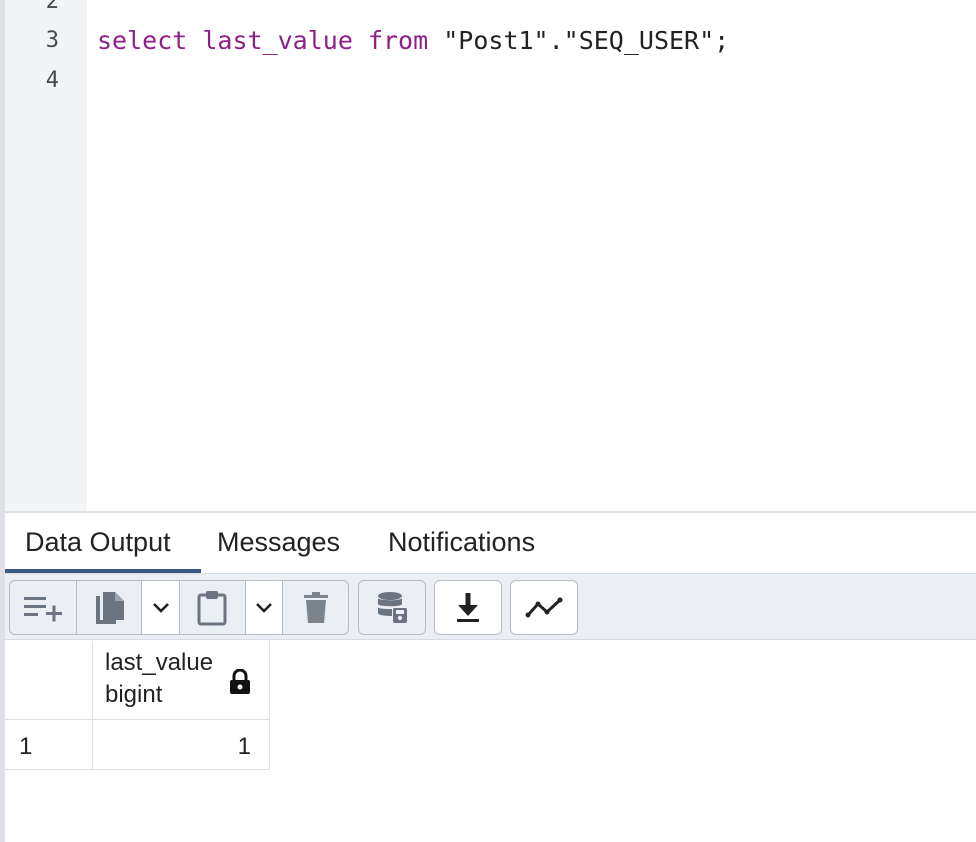  I want to click on download-icon, so click(468, 607).